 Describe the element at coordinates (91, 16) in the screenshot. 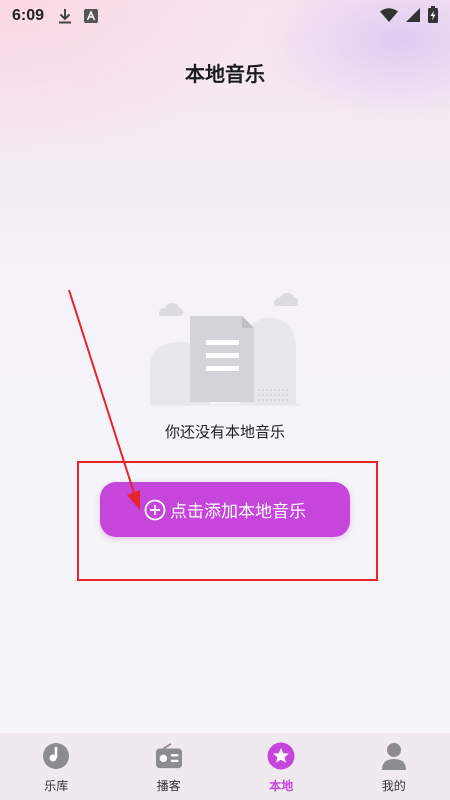

I see `a-box-icon` at that location.